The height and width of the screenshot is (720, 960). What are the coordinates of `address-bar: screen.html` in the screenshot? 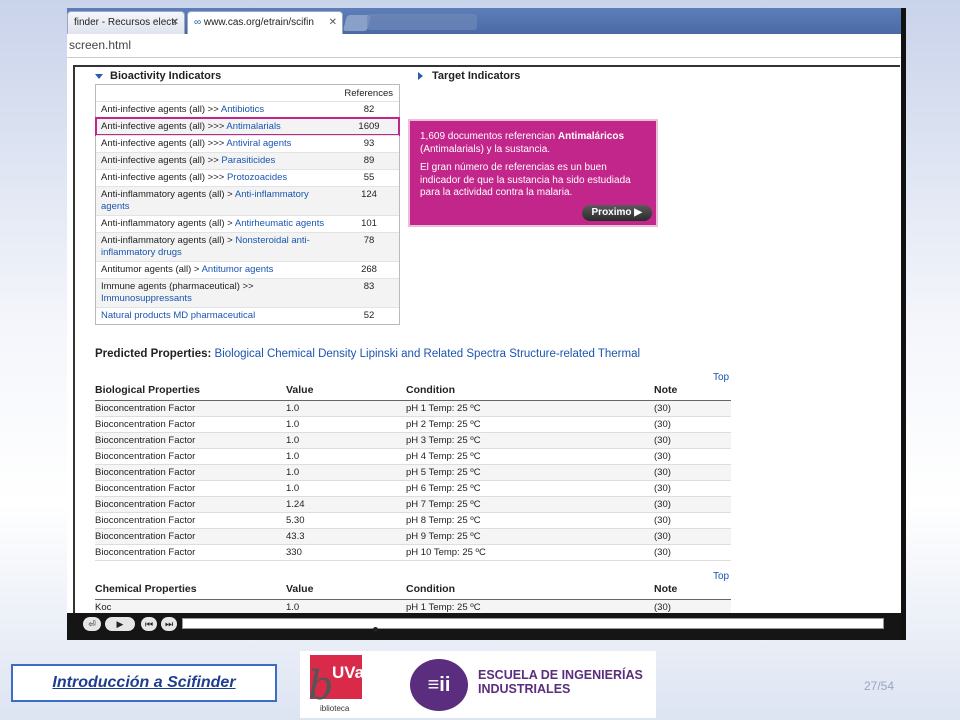 It's located at (484, 46).